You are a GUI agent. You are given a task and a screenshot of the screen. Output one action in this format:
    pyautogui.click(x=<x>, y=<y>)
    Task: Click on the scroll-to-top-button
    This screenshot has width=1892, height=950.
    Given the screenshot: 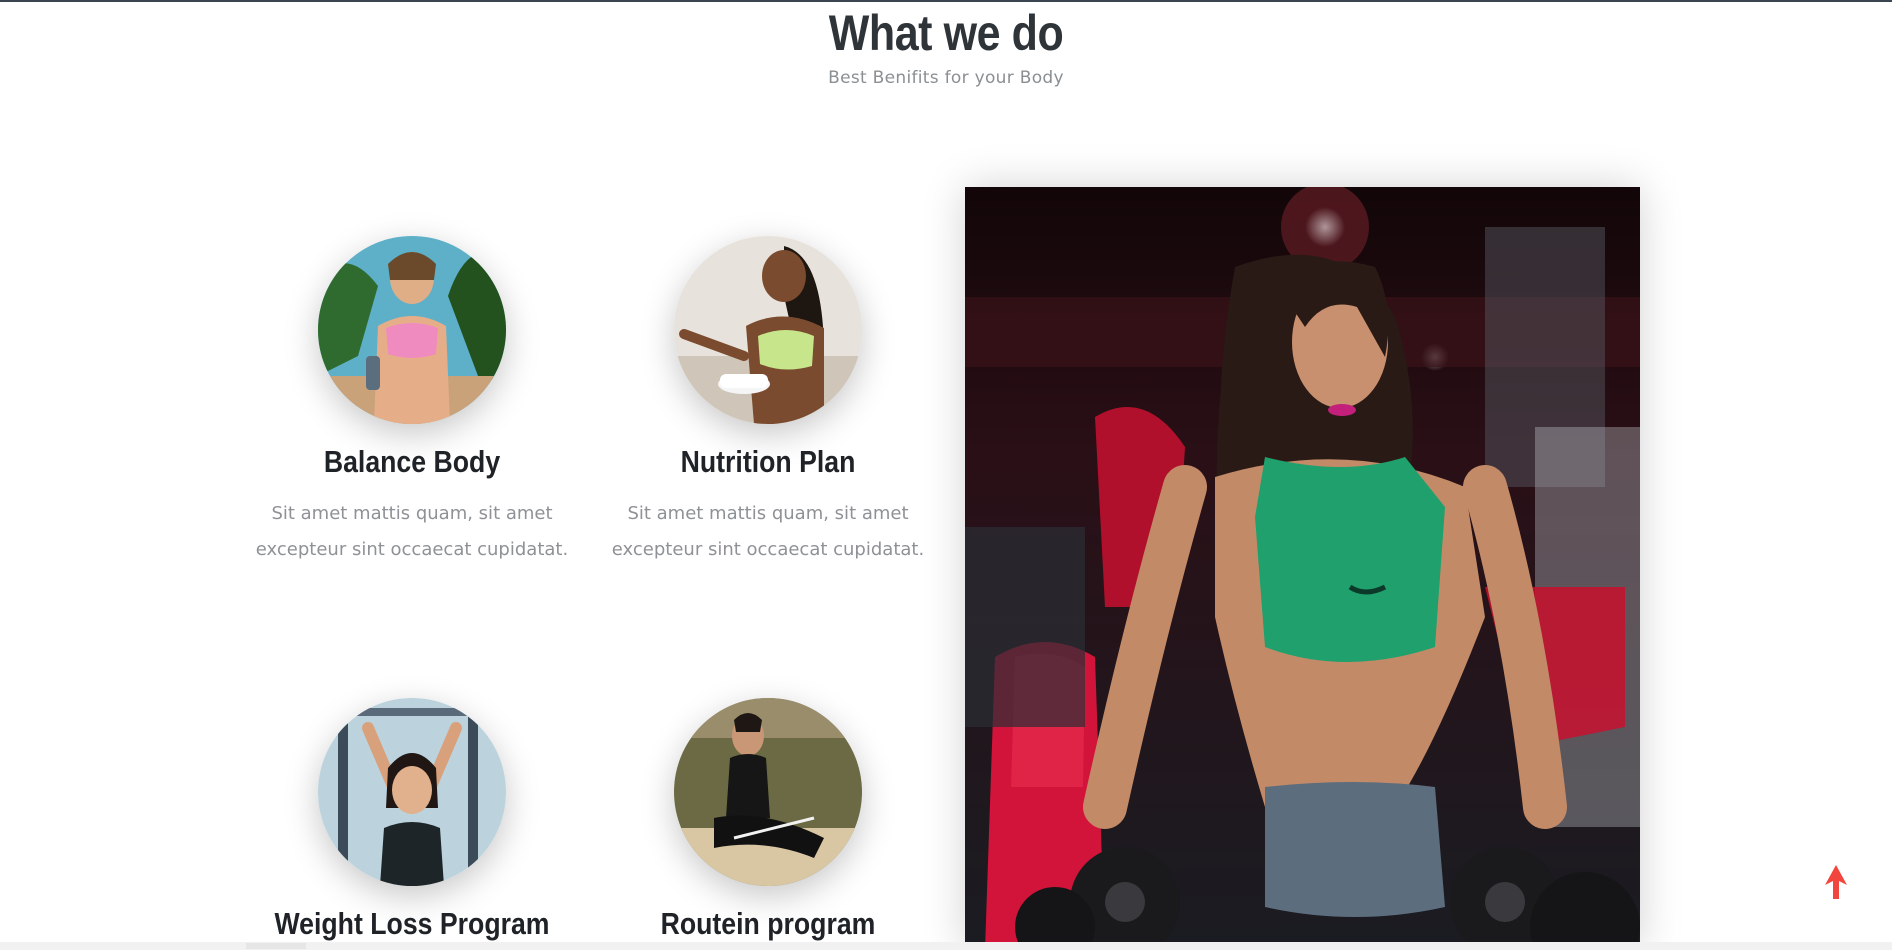 What is the action you would take?
    pyautogui.click(x=1836, y=882)
    